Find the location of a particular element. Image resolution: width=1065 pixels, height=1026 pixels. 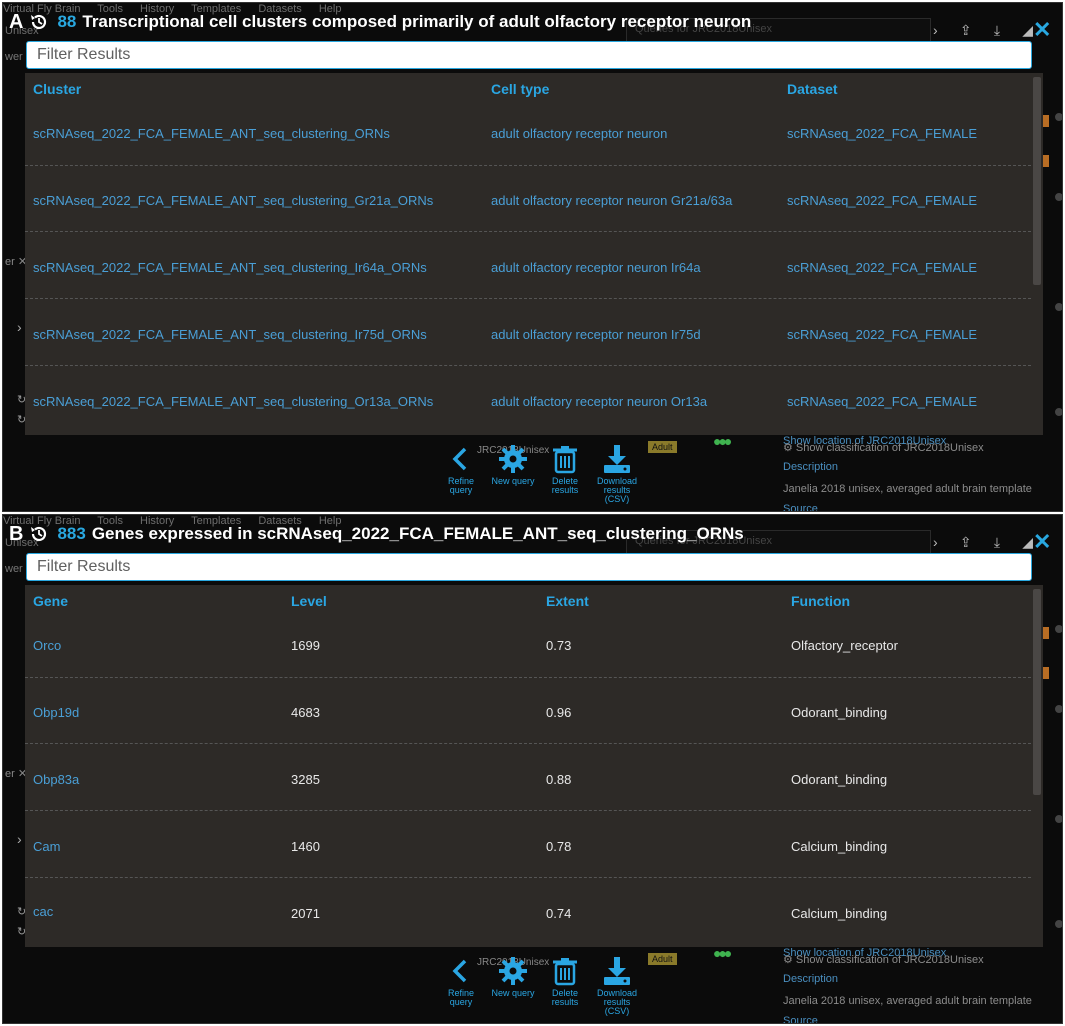

gene-link: Orco is located at coordinates (47, 645).